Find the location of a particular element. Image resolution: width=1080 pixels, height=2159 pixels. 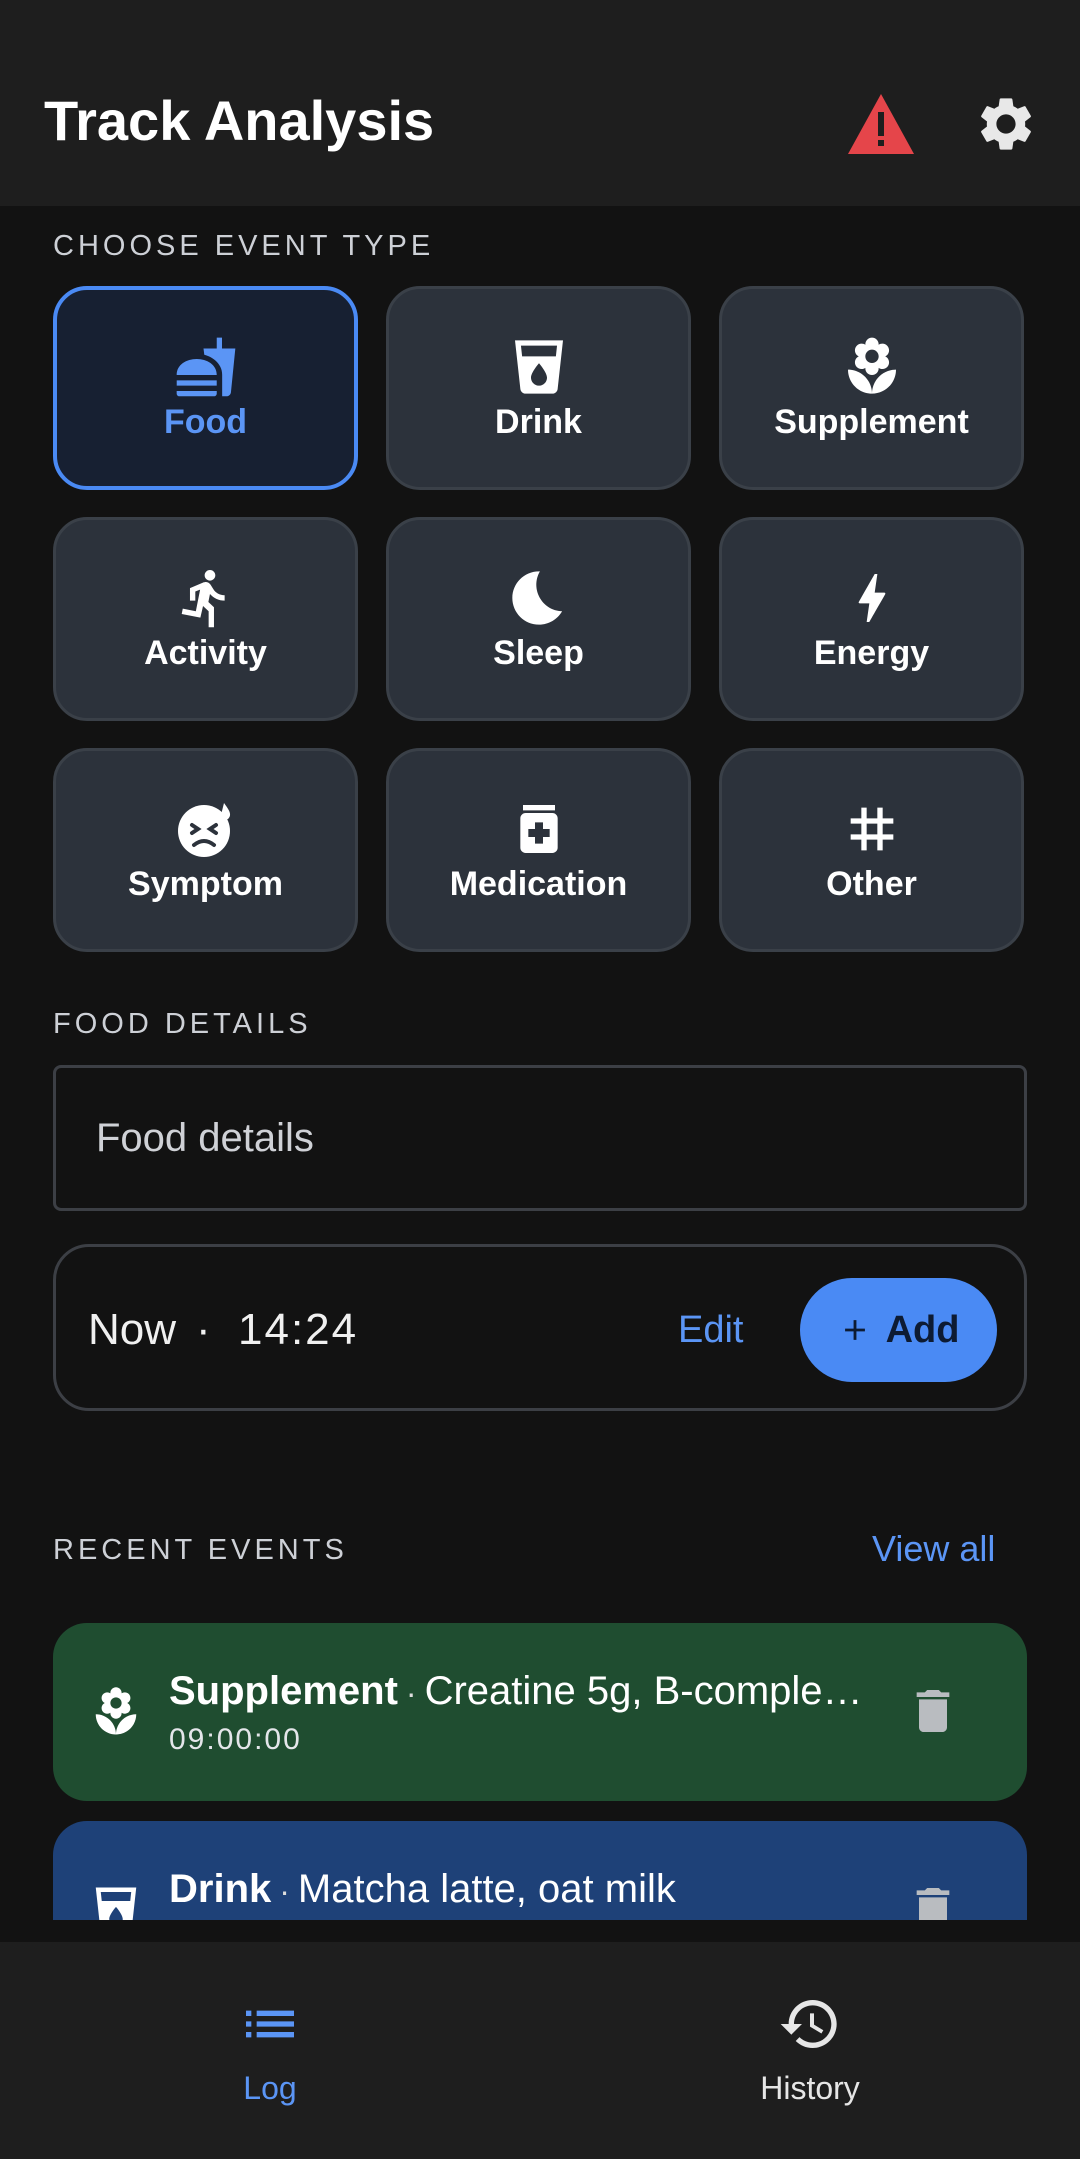

event-card: Drink · Matcha latte, oat milk is located at coordinates (540, 1870).